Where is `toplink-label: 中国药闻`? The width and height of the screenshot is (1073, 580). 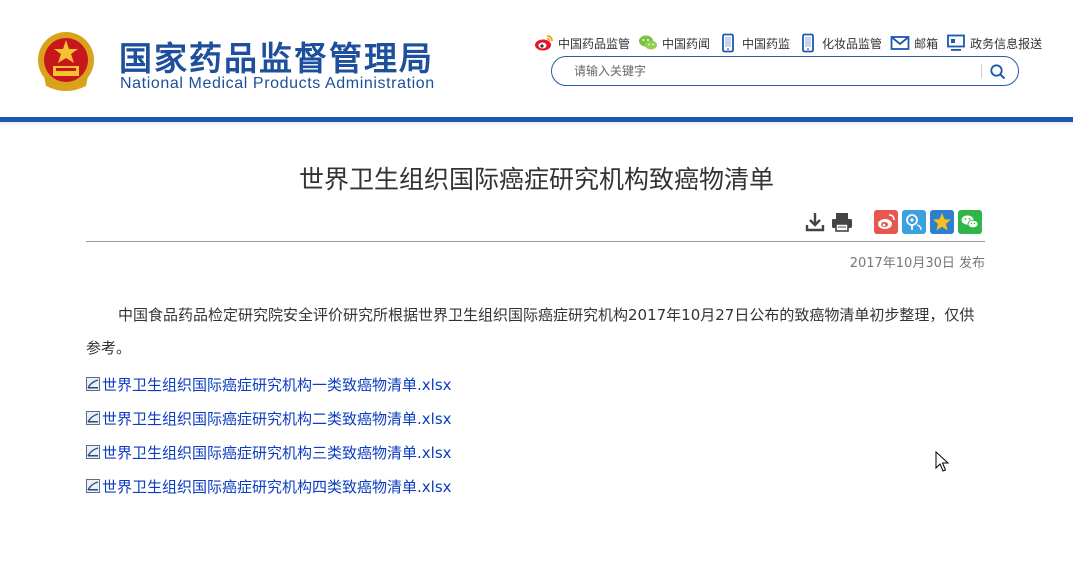
toplink-label: 中国药闻 is located at coordinates (686, 43).